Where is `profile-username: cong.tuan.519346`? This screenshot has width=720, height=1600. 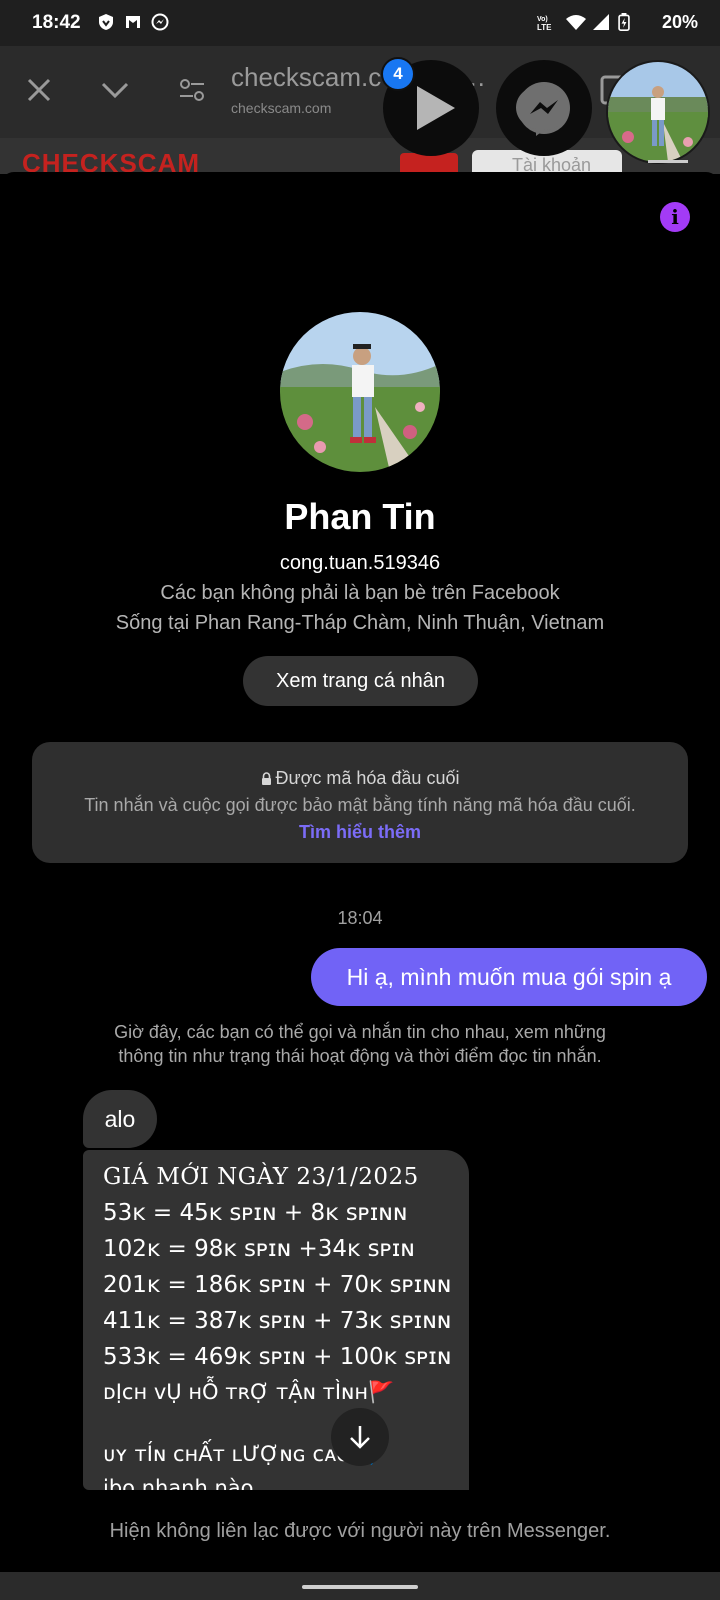 profile-username: cong.tuan.519346 is located at coordinates (360, 563).